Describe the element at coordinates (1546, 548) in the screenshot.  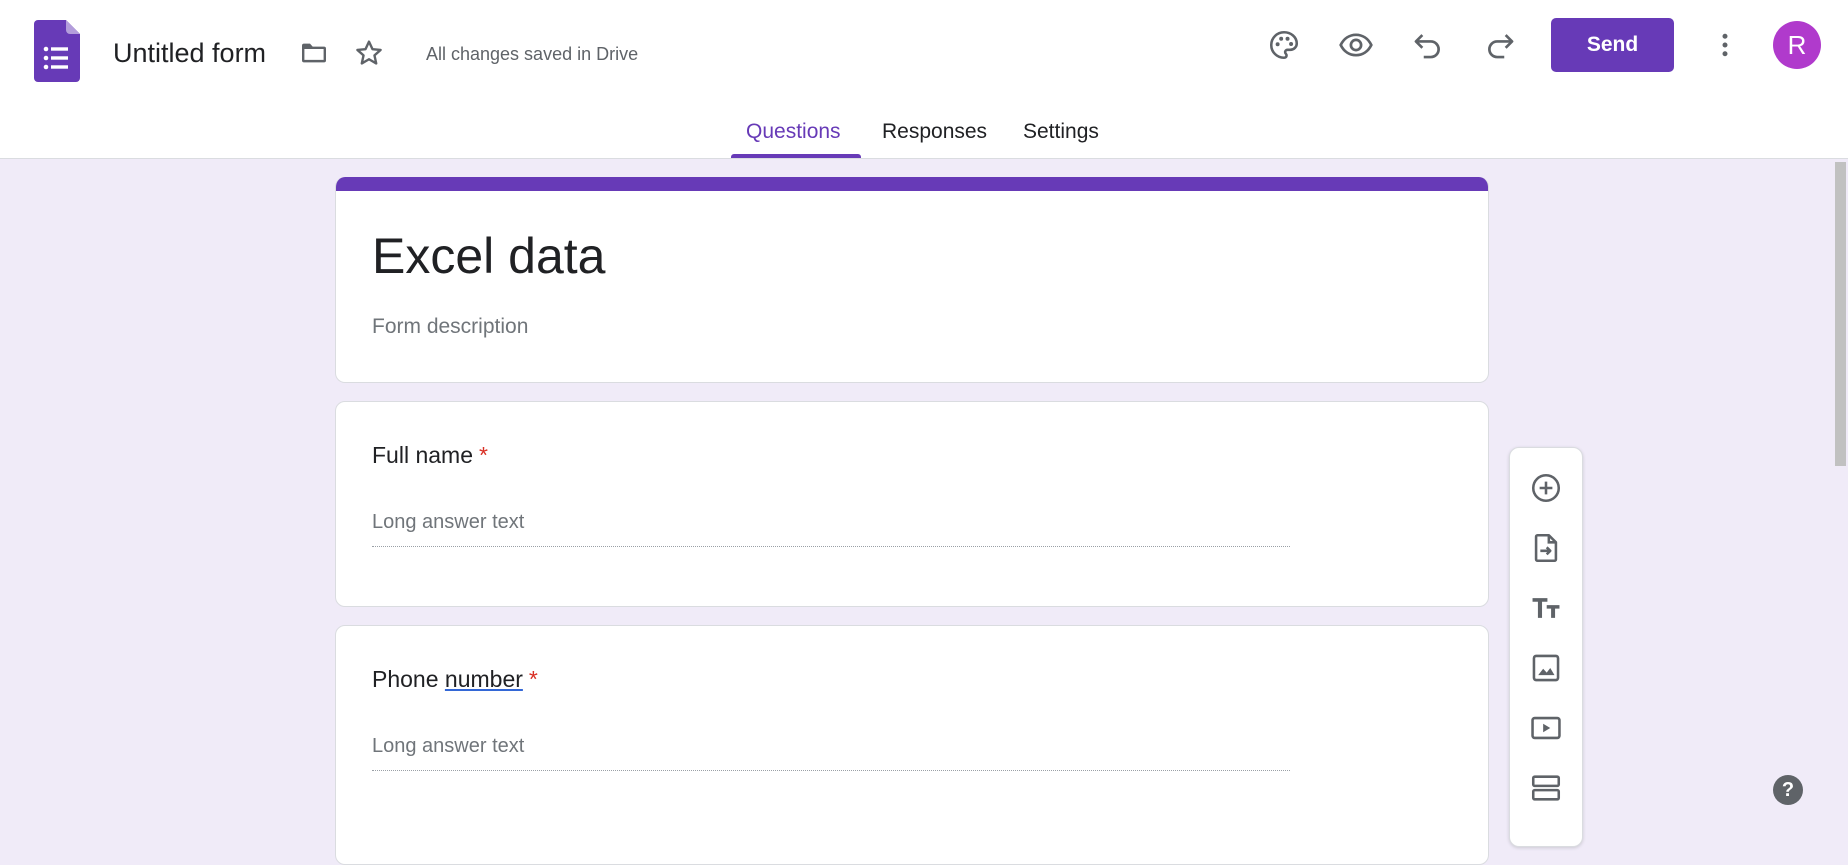
I see `import-questions-icon` at that location.